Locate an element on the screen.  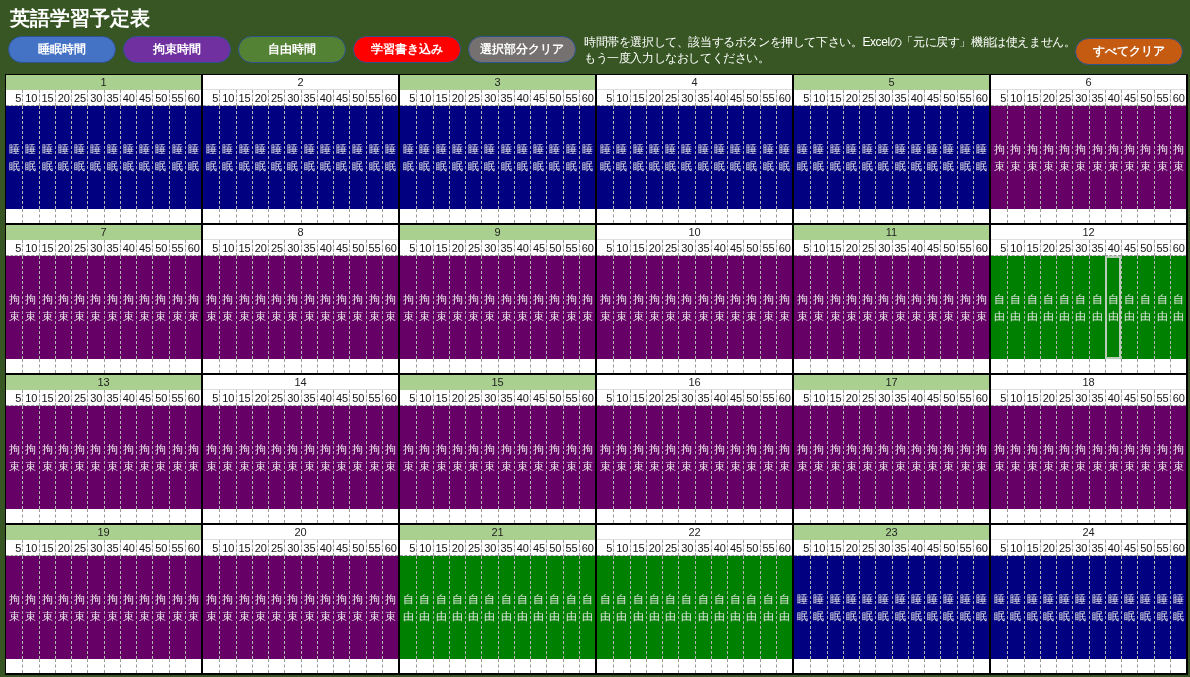
action-button: 睡眠時間 is located at coordinates (62, 49).